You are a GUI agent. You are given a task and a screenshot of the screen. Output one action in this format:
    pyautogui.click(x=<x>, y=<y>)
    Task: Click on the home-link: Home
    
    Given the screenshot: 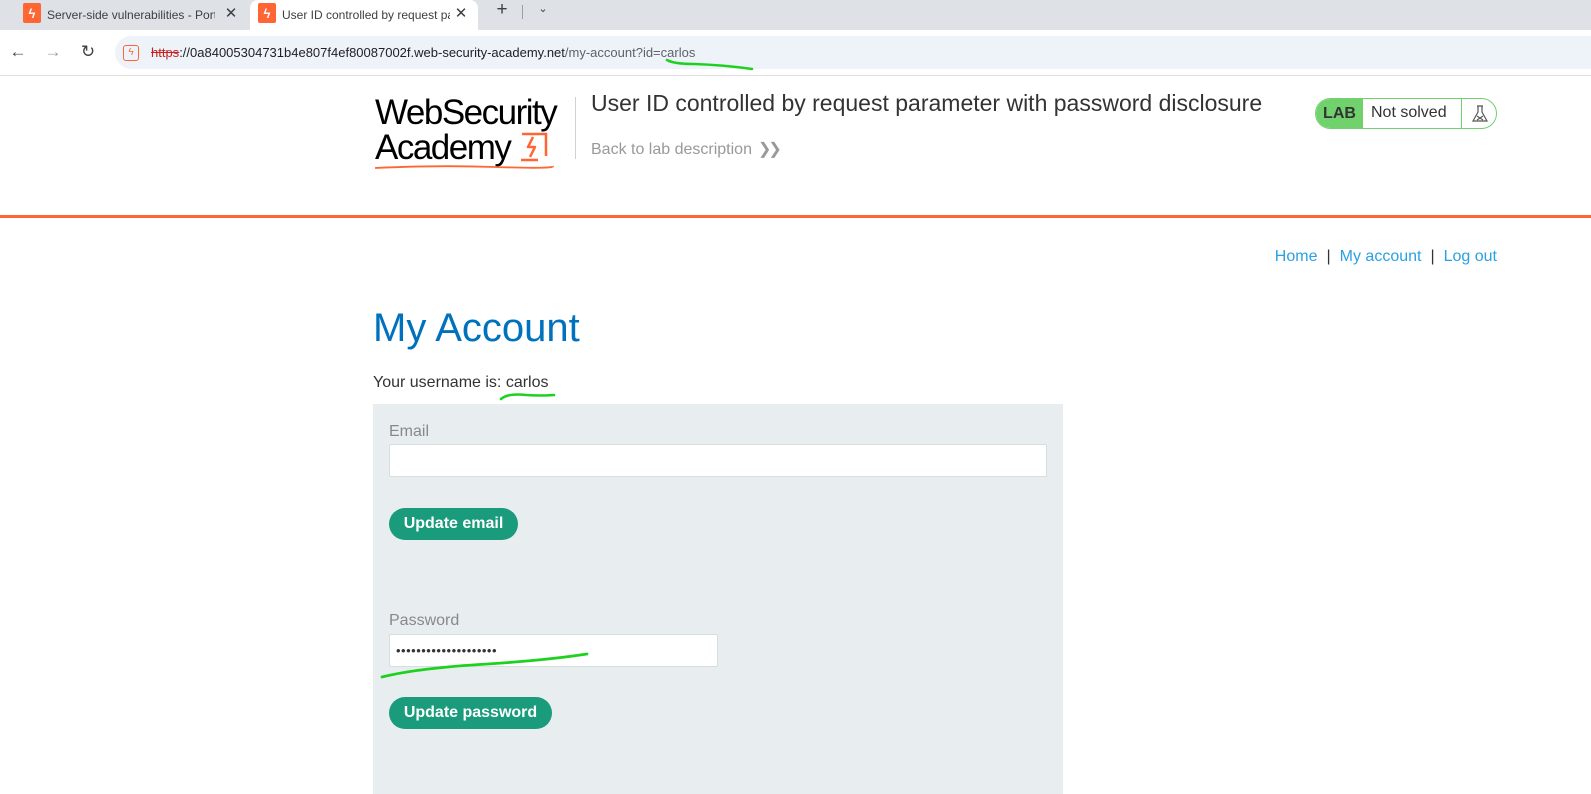 What is the action you would take?
    pyautogui.click(x=1296, y=256)
    